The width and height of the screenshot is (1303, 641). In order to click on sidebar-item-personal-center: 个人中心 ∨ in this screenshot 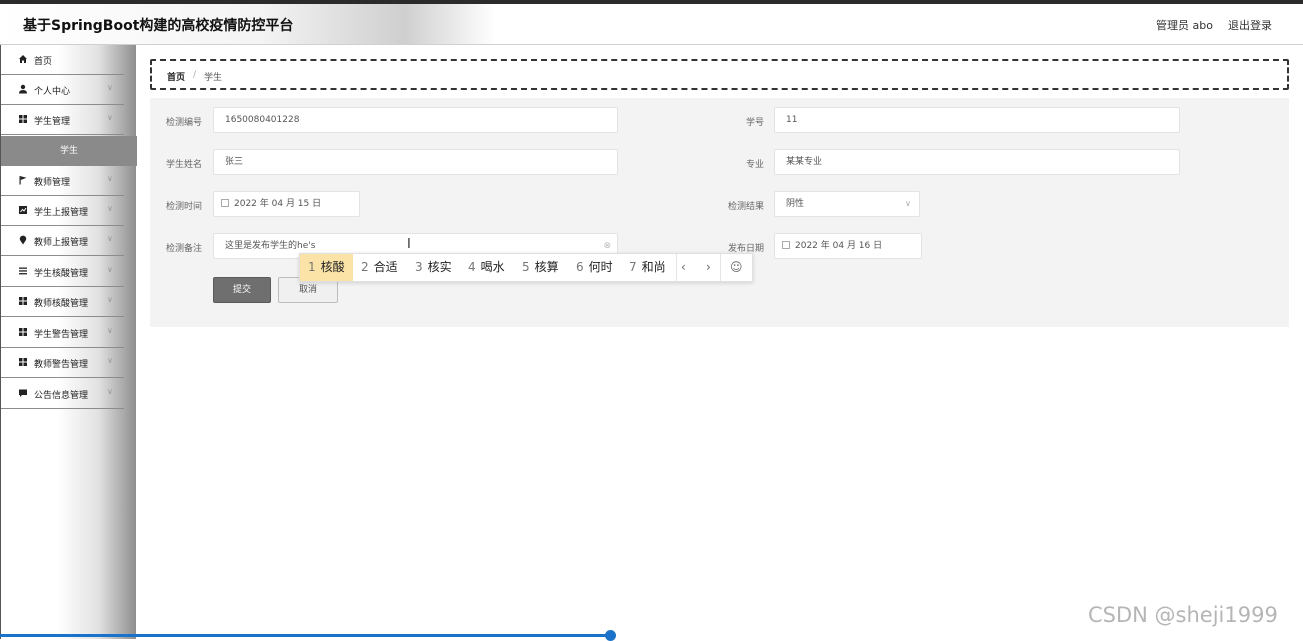, I will do `click(62, 90)`.